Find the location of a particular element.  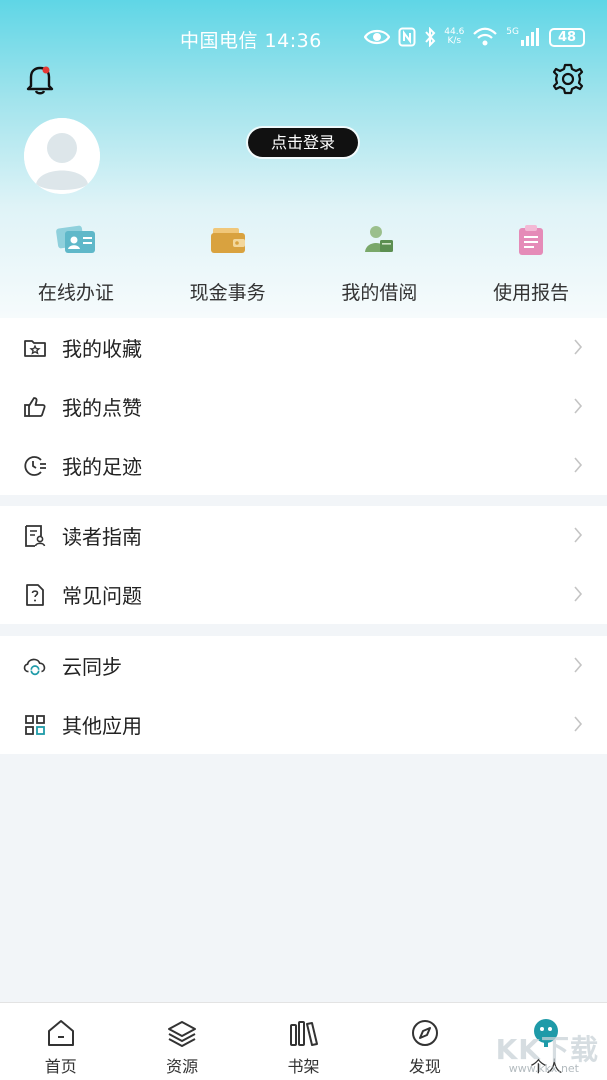

menu-section-help: 读者指南 常见问题 is located at coordinates (303, 565).